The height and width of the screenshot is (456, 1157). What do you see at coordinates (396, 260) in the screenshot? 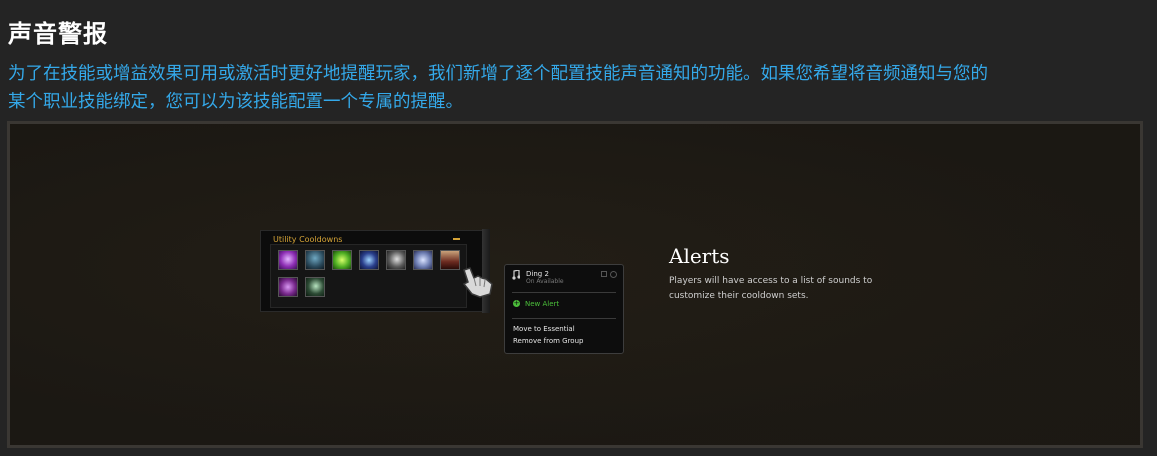
I see `skeleton-icon` at bounding box center [396, 260].